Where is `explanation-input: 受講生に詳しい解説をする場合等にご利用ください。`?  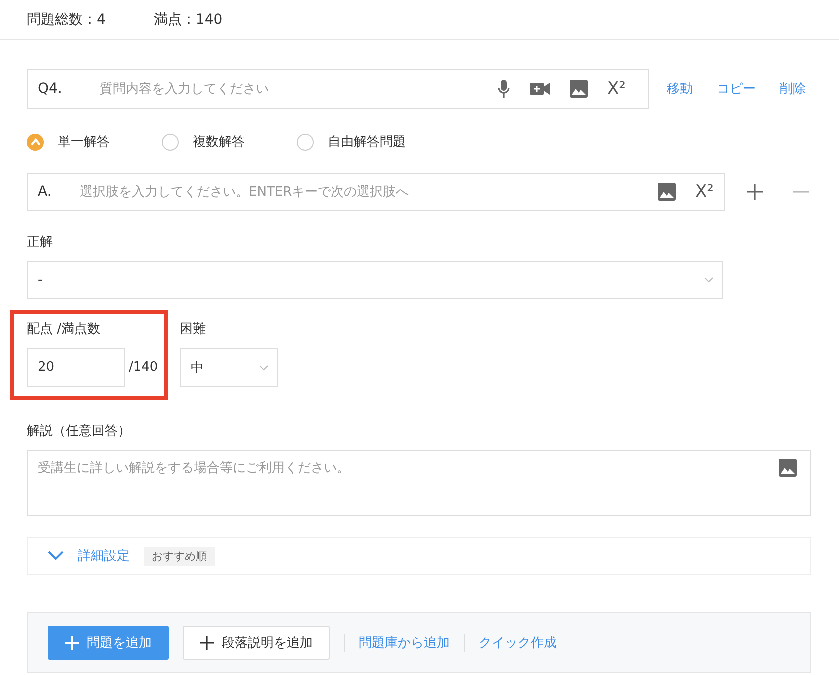 explanation-input: 受講生に詳しい解説をする場合等にご利用ください。 is located at coordinates (419, 483).